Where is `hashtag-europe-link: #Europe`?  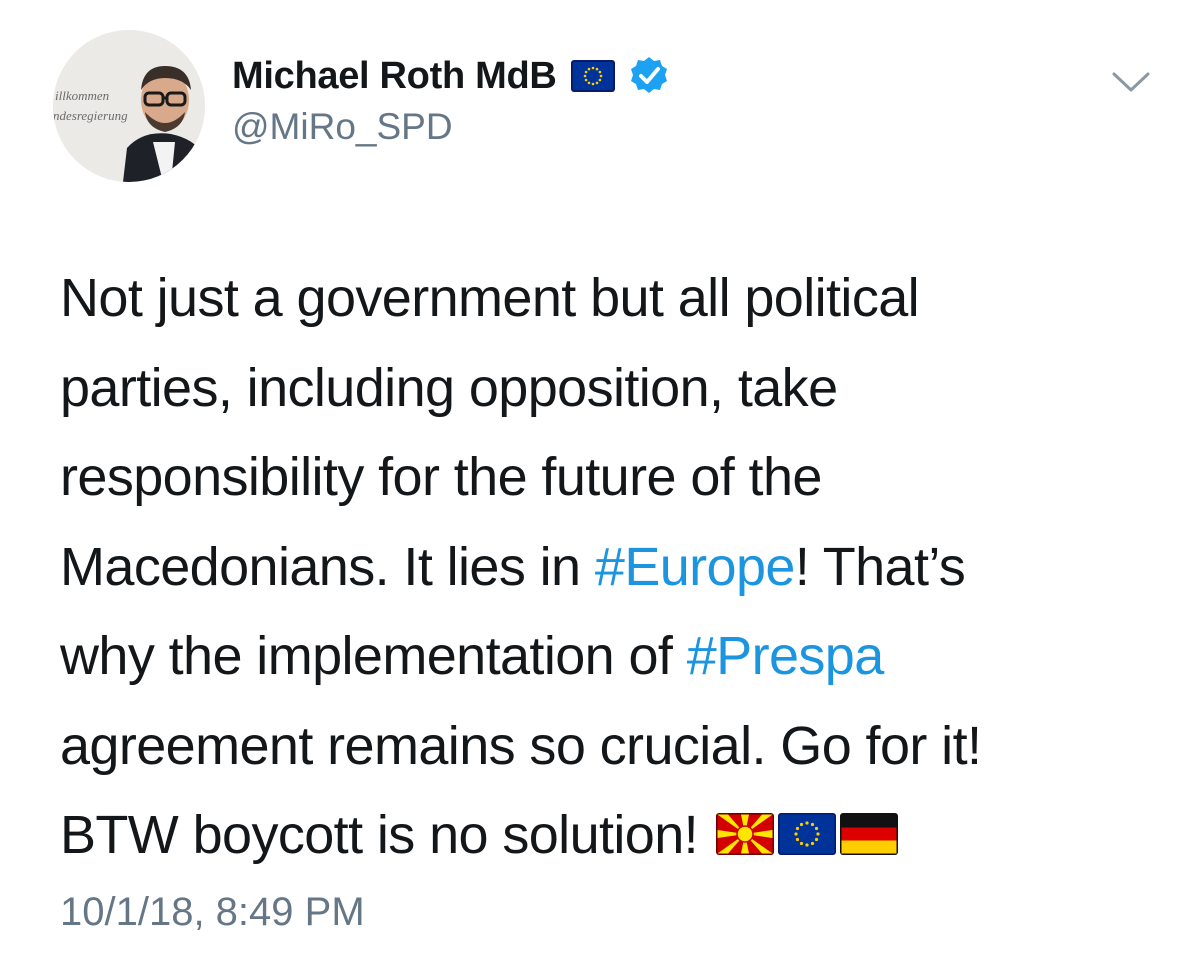 hashtag-europe-link: #Europe is located at coordinates (695, 567).